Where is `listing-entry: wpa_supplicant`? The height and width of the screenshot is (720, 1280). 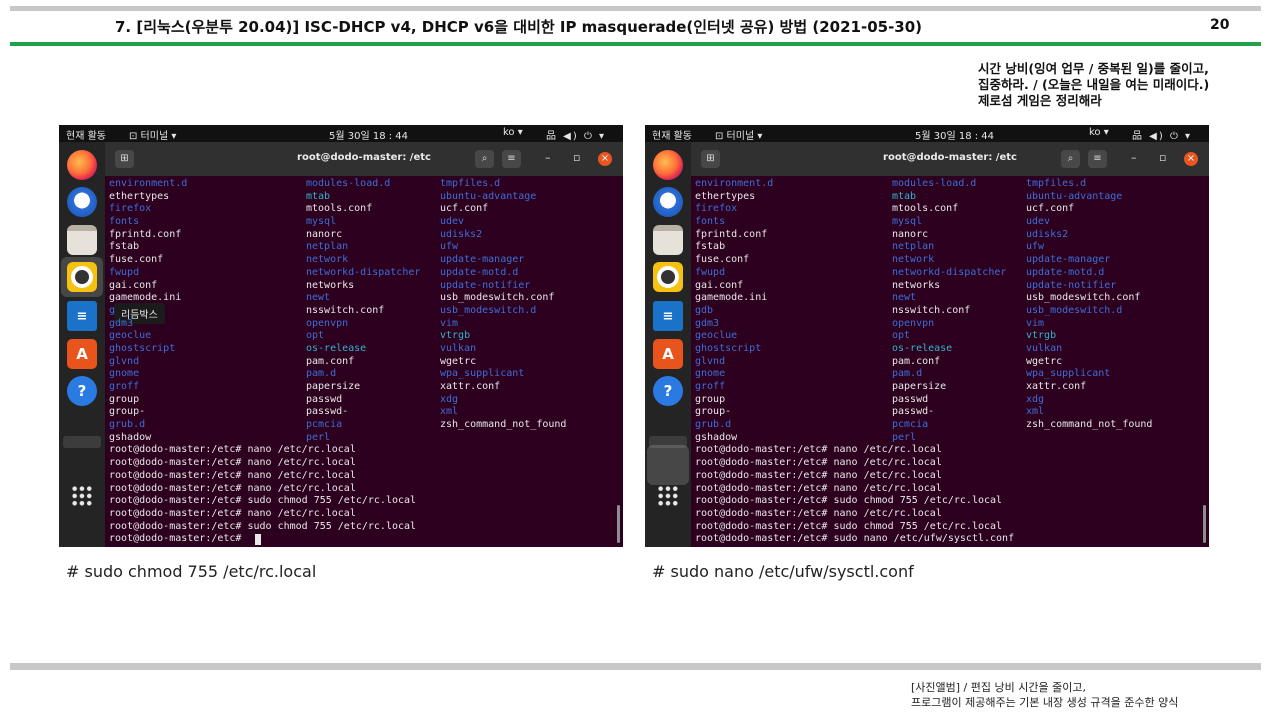
listing-entry: wpa_supplicant is located at coordinates (1068, 374).